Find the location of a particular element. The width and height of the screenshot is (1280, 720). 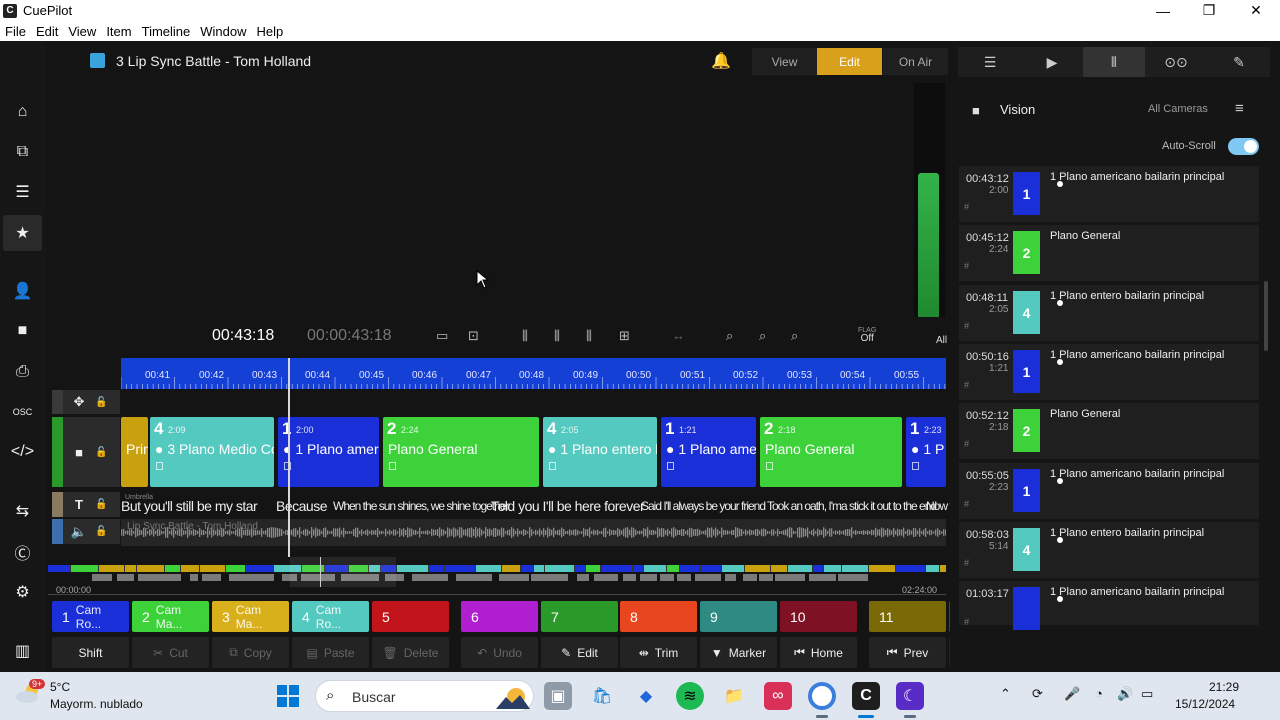

timeline-clip: 1 1:21 ● 1 Plano ame is located at coordinates (708, 452).